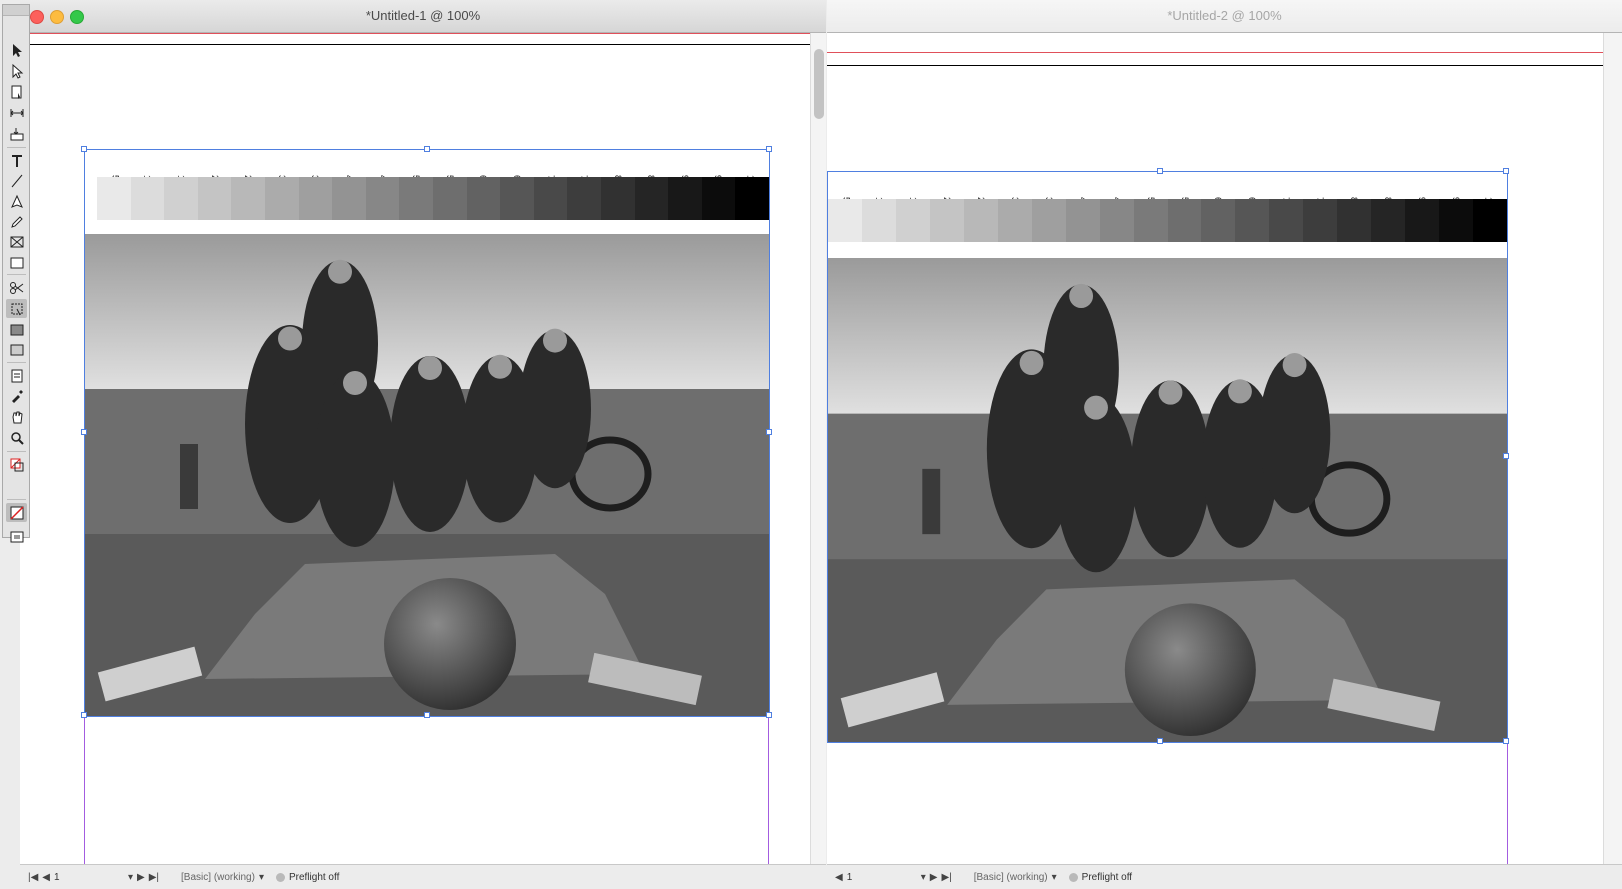  What do you see at coordinates (282, 171) in the screenshot?
I see `ramp-tick-label: 30 k` at bounding box center [282, 171].